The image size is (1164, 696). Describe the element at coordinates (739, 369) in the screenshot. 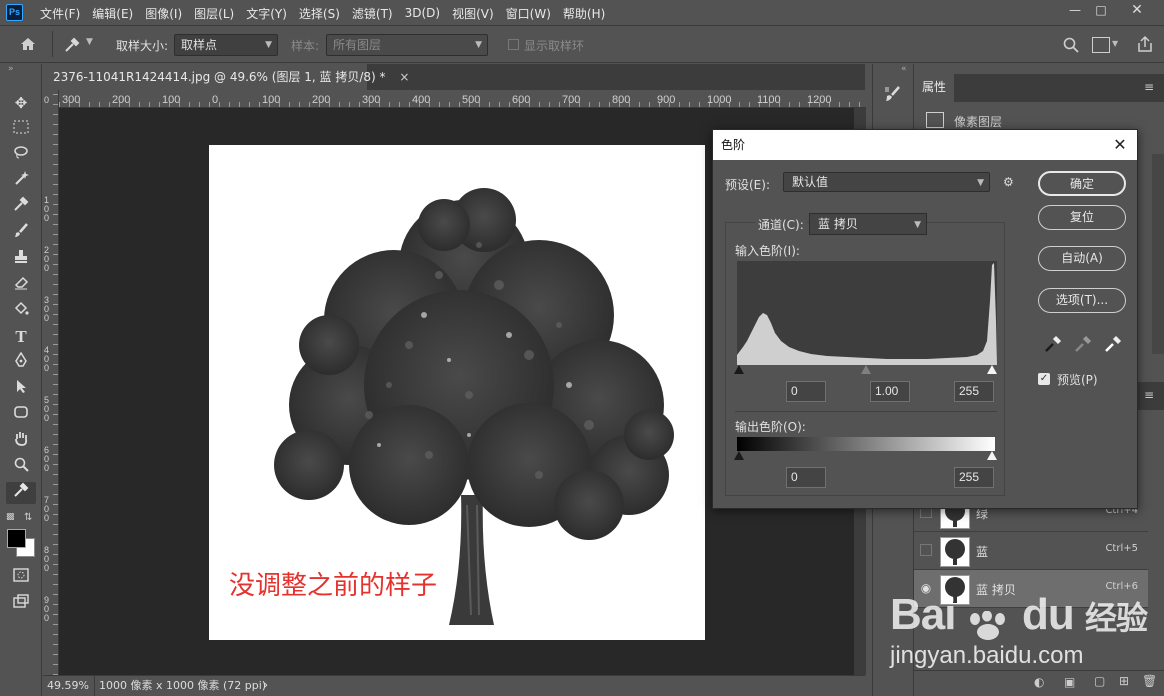

I see `input-black-slider` at that location.